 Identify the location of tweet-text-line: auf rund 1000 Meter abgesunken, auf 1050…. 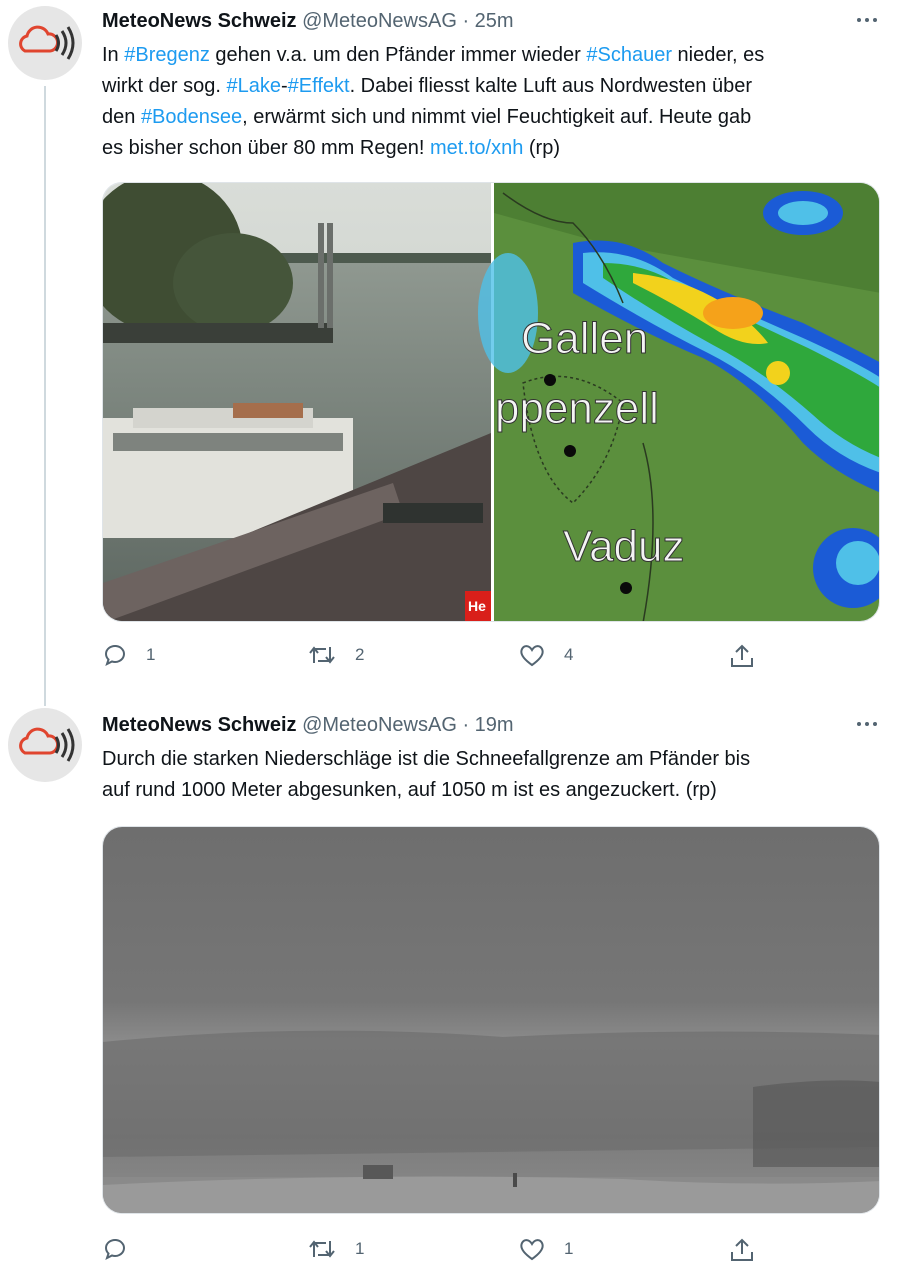
(409, 790).